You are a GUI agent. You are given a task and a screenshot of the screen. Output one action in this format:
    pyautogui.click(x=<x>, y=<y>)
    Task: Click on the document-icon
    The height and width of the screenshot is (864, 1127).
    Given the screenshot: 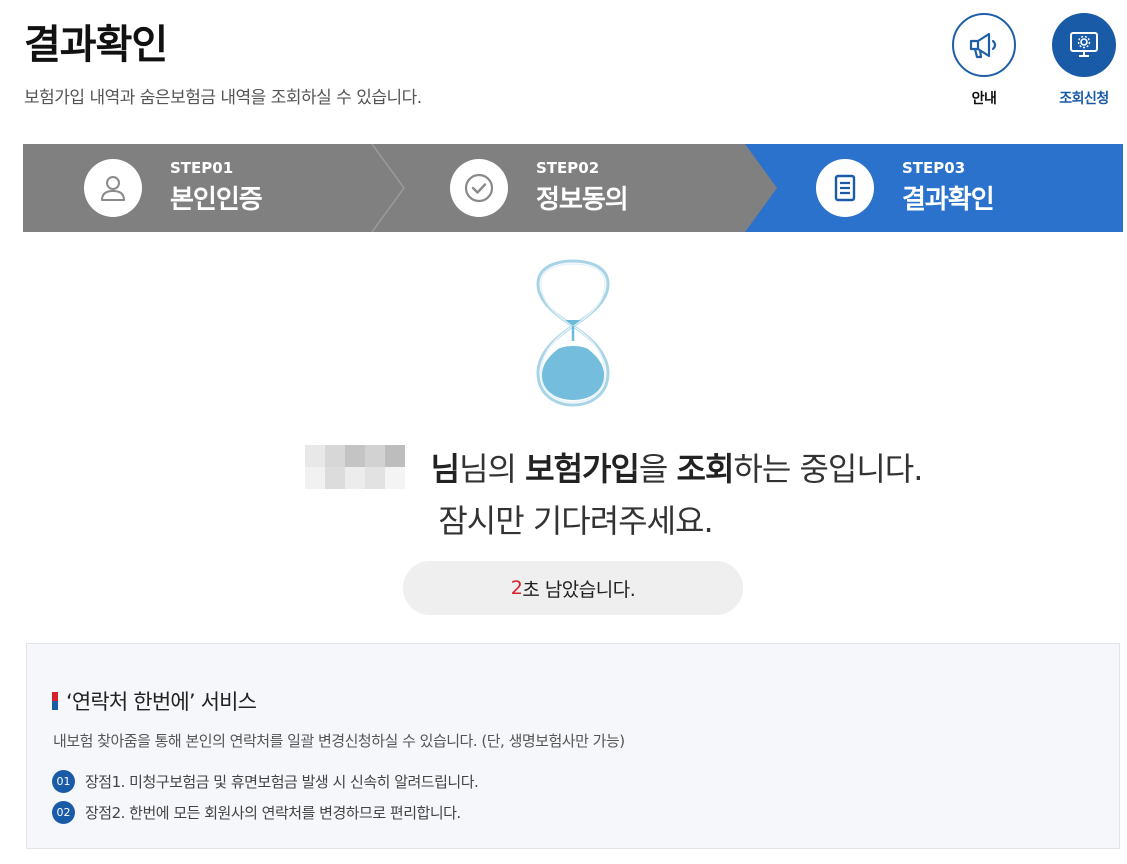 What is the action you would take?
    pyautogui.click(x=845, y=188)
    